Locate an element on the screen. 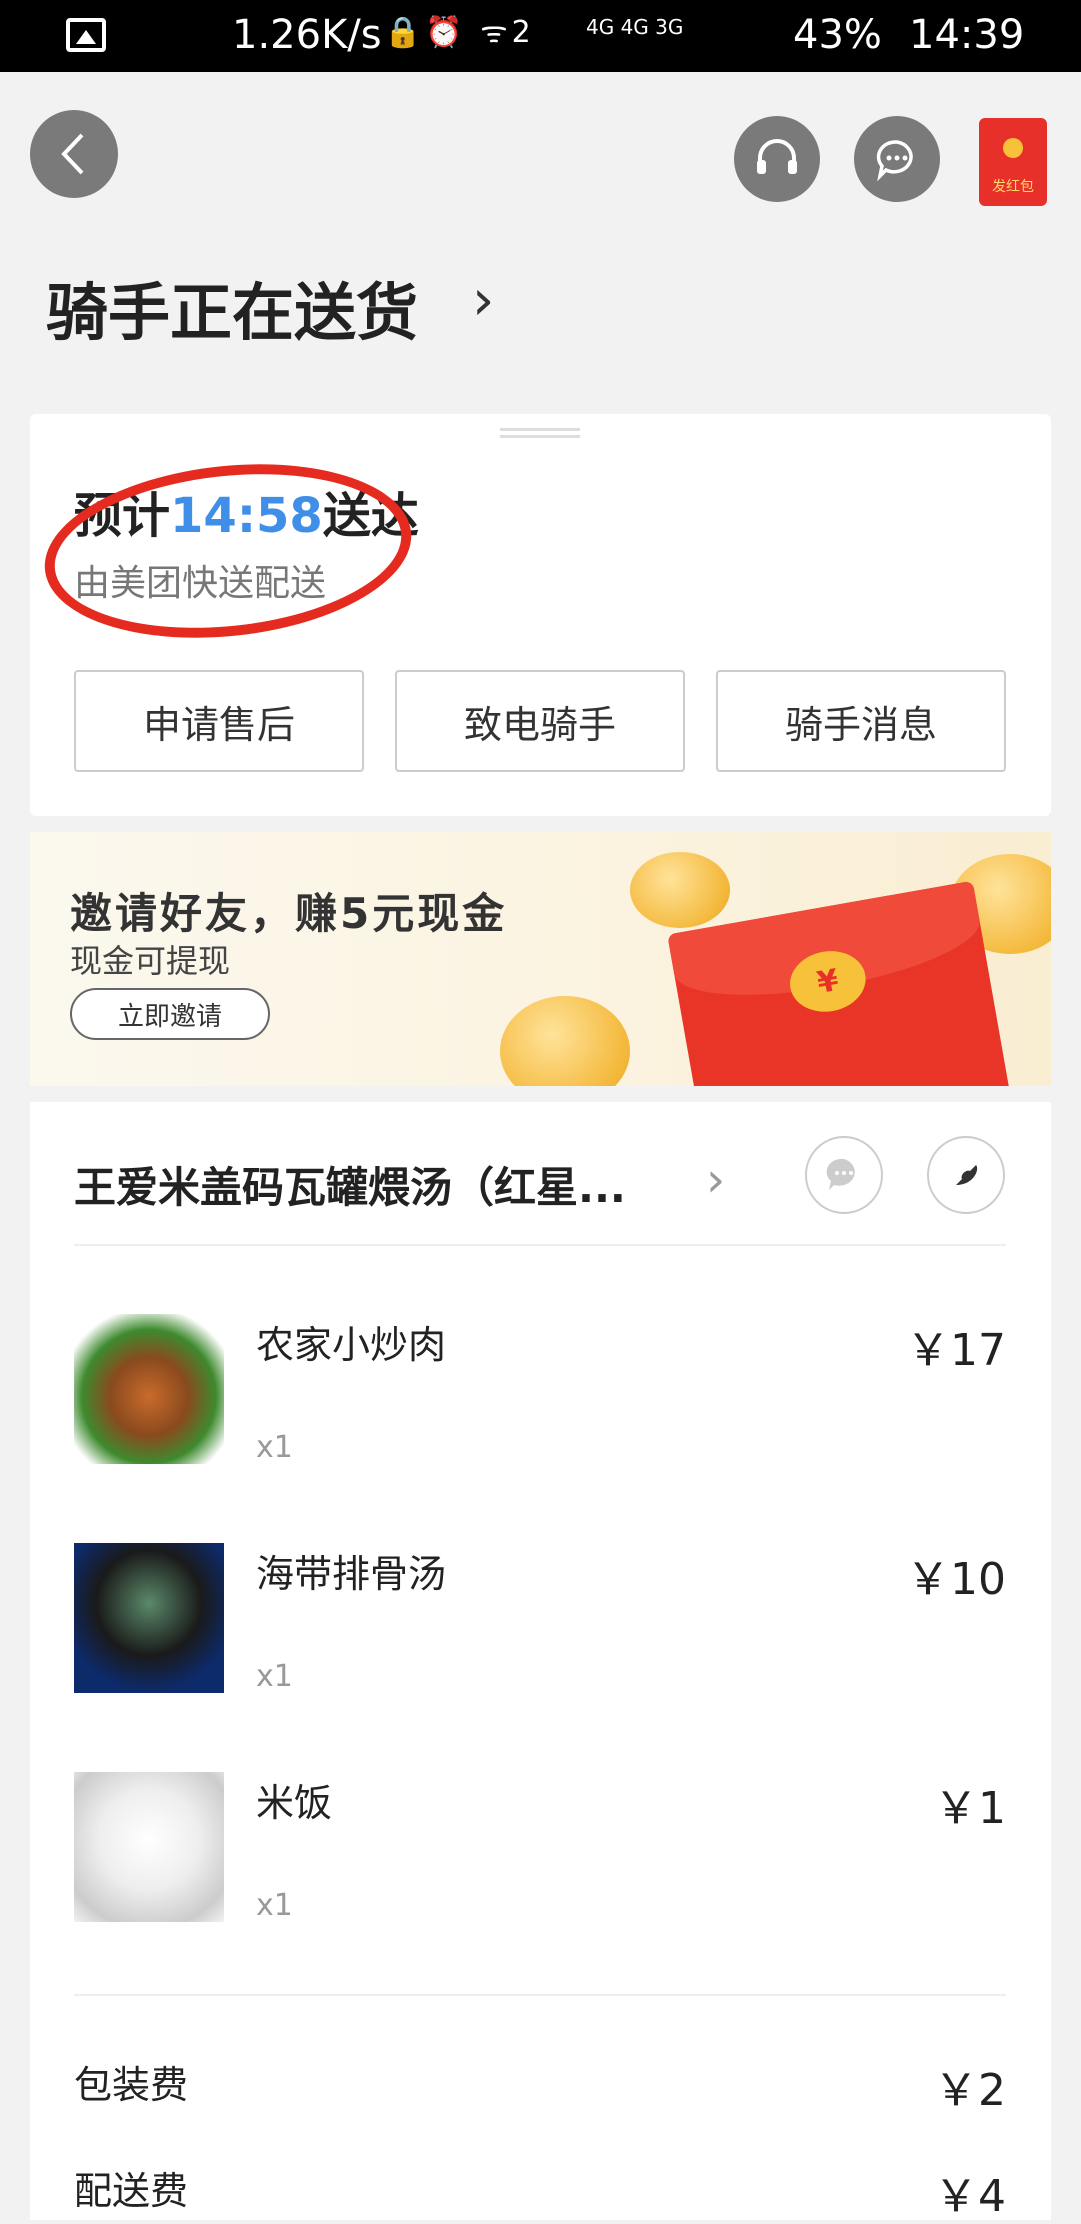 The width and height of the screenshot is (1081, 2224). phone-icon is located at coordinates (967, 1175).